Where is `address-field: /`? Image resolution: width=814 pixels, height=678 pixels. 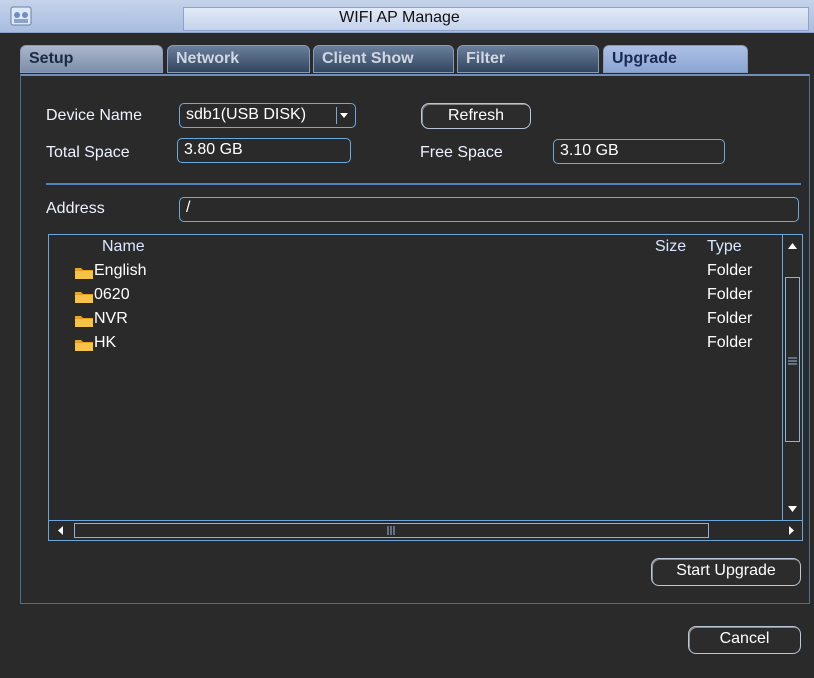
address-field: / is located at coordinates (489, 209).